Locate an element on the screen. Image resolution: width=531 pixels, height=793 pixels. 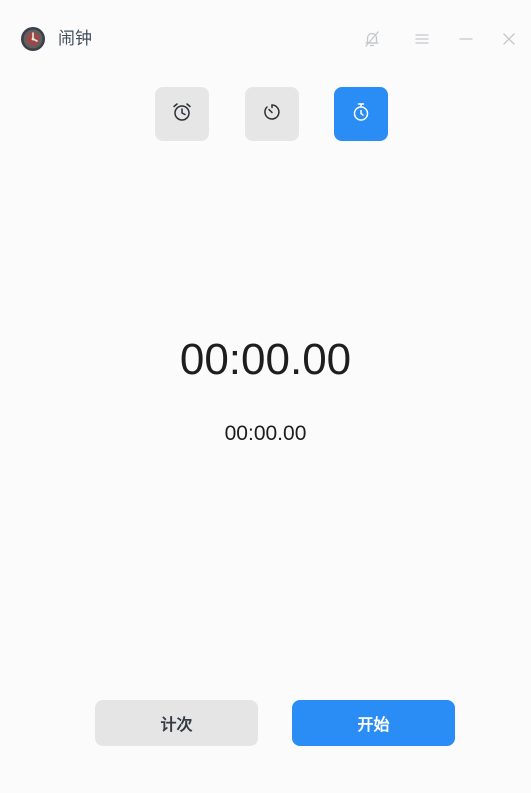
bell-mute-button is located at coordinates (372, 39).